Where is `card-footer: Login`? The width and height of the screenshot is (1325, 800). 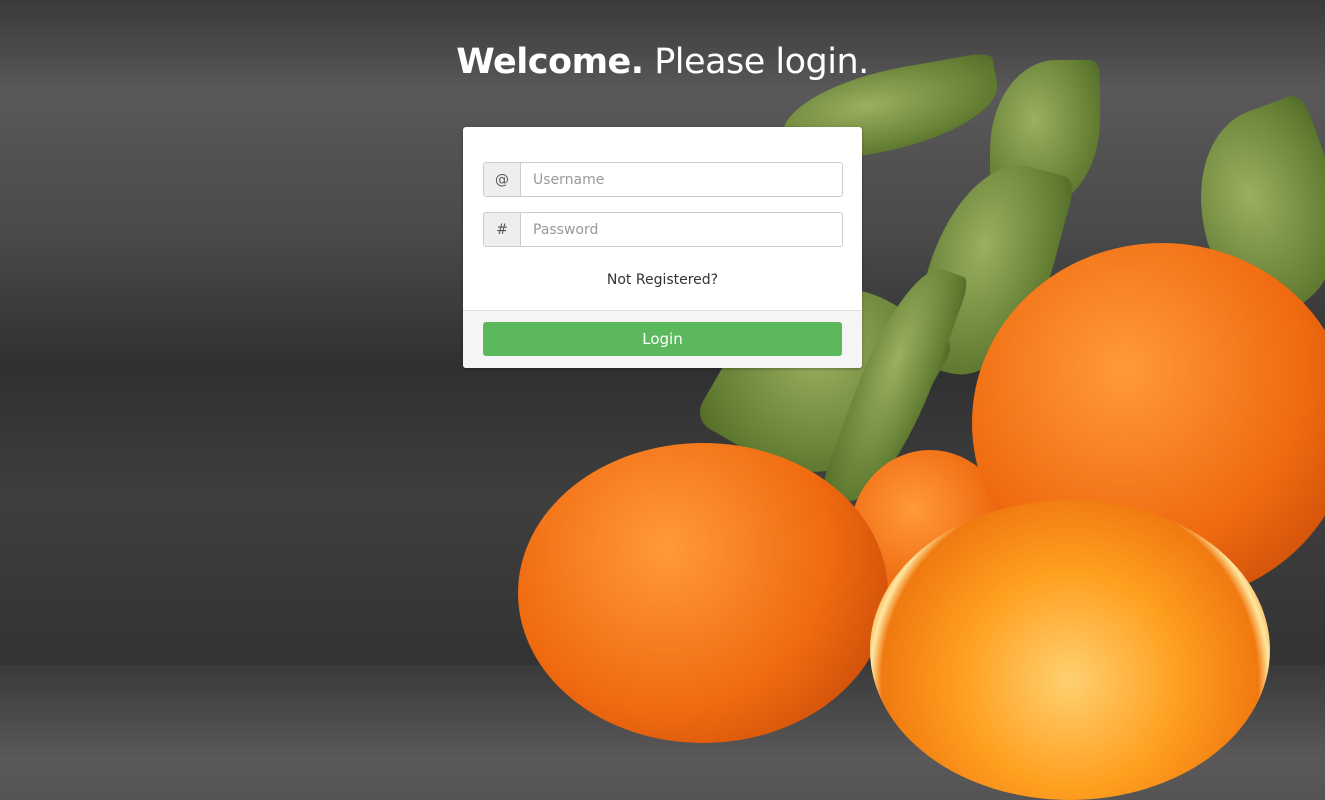 card-footer: Login is located at coordinates (662, 339).